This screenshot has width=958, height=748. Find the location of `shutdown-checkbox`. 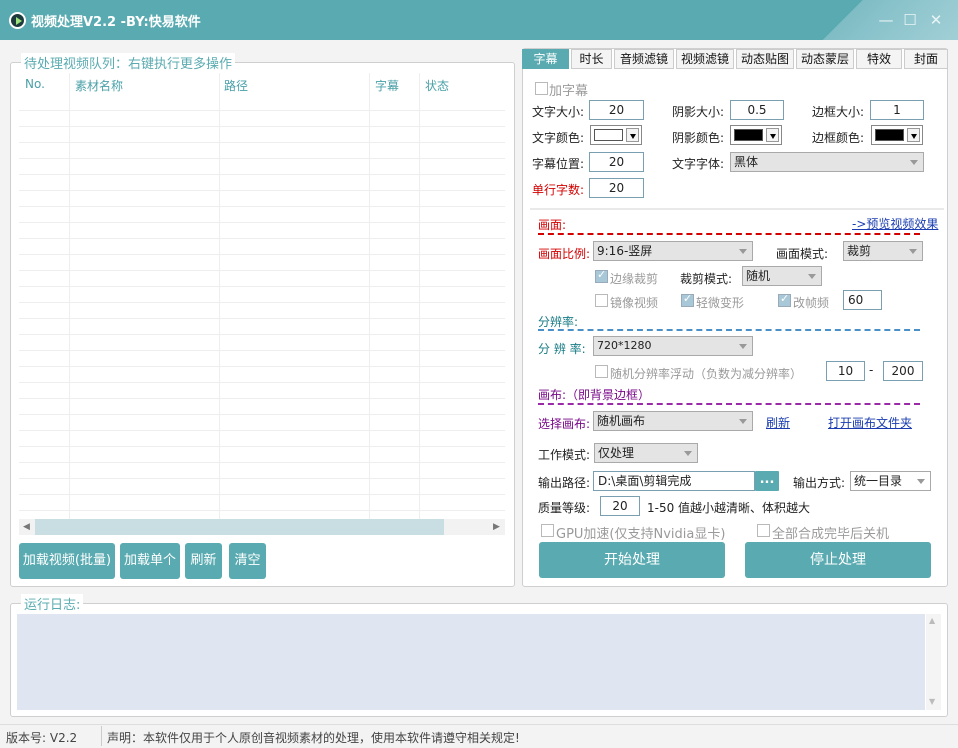

shutdown-checkbox is located at coordinates (763, 530).